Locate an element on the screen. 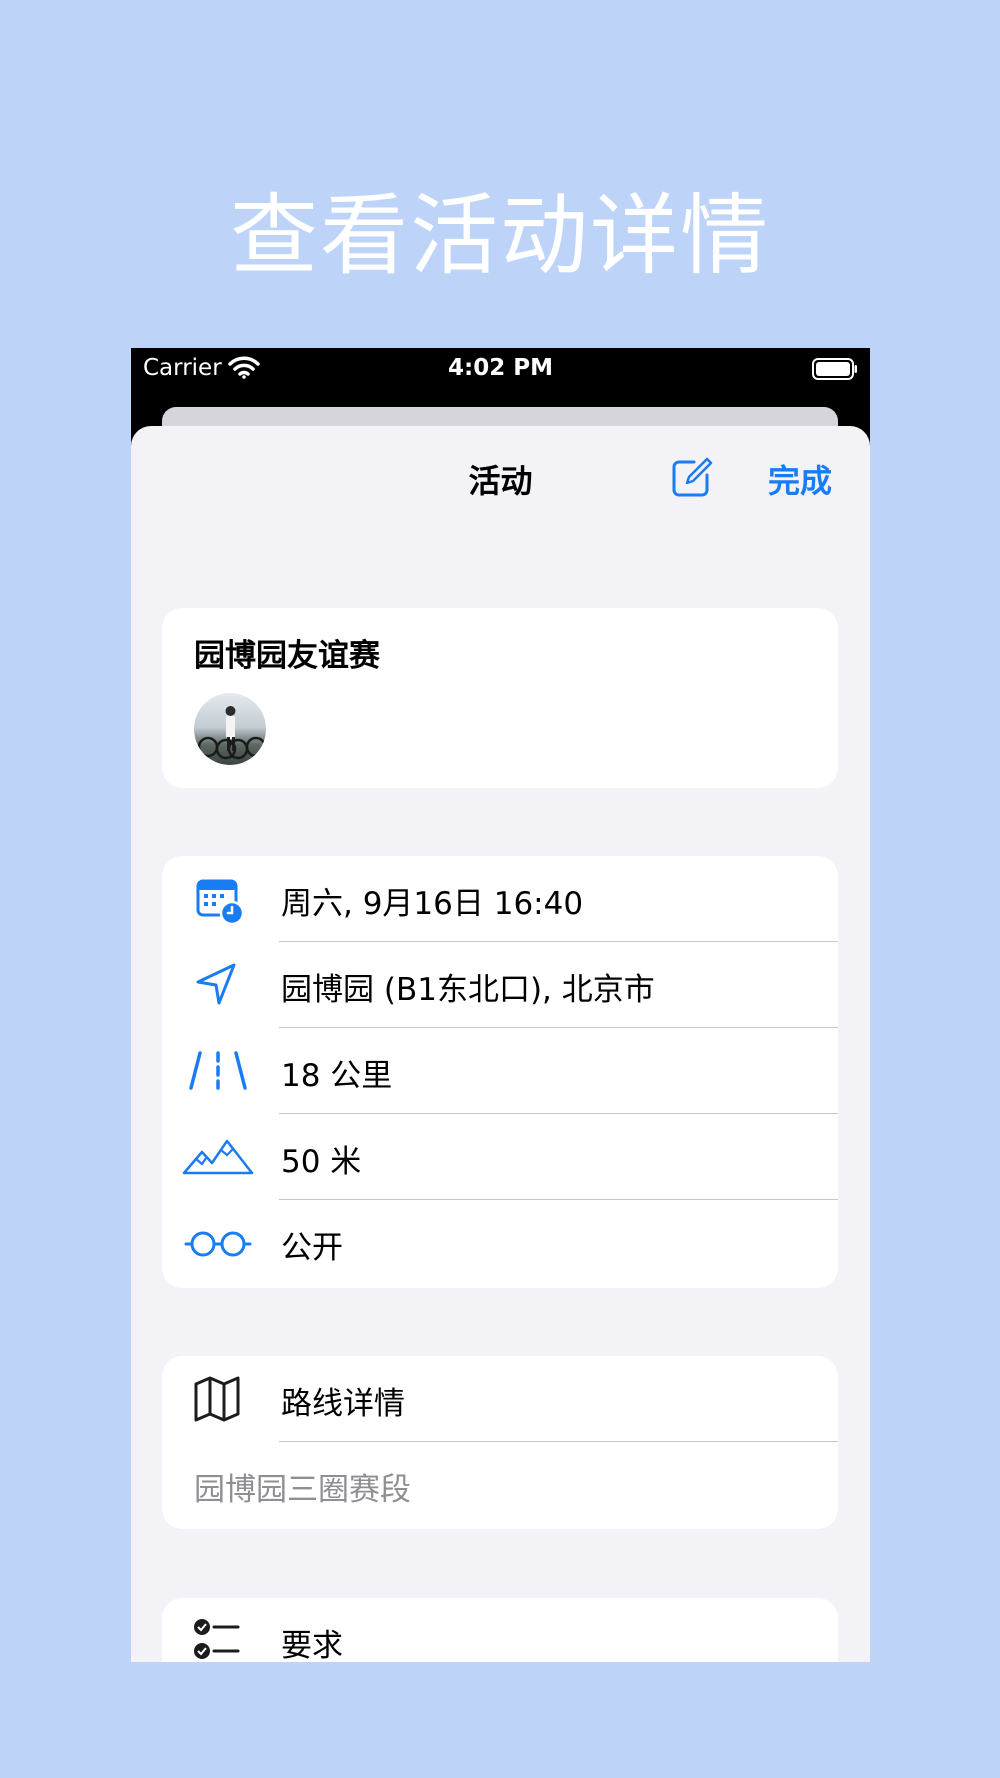 This screenshot has height=1778, width=1000. elevation-label: 50 米 is located at coordinates (321, 1162).